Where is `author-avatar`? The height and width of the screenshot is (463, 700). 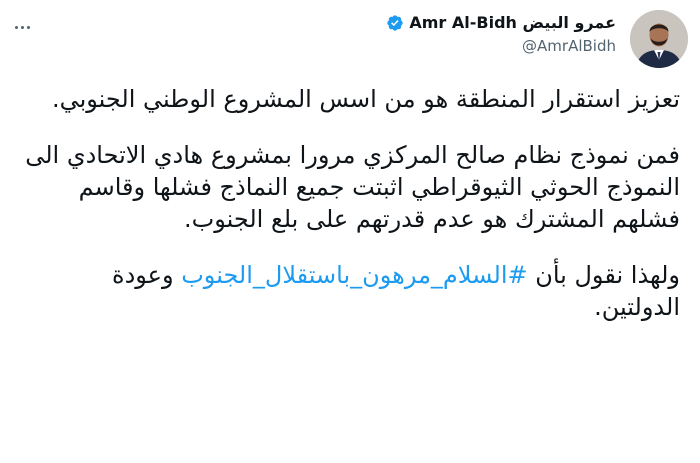
author-avatar is located at coordinates (659, 39).